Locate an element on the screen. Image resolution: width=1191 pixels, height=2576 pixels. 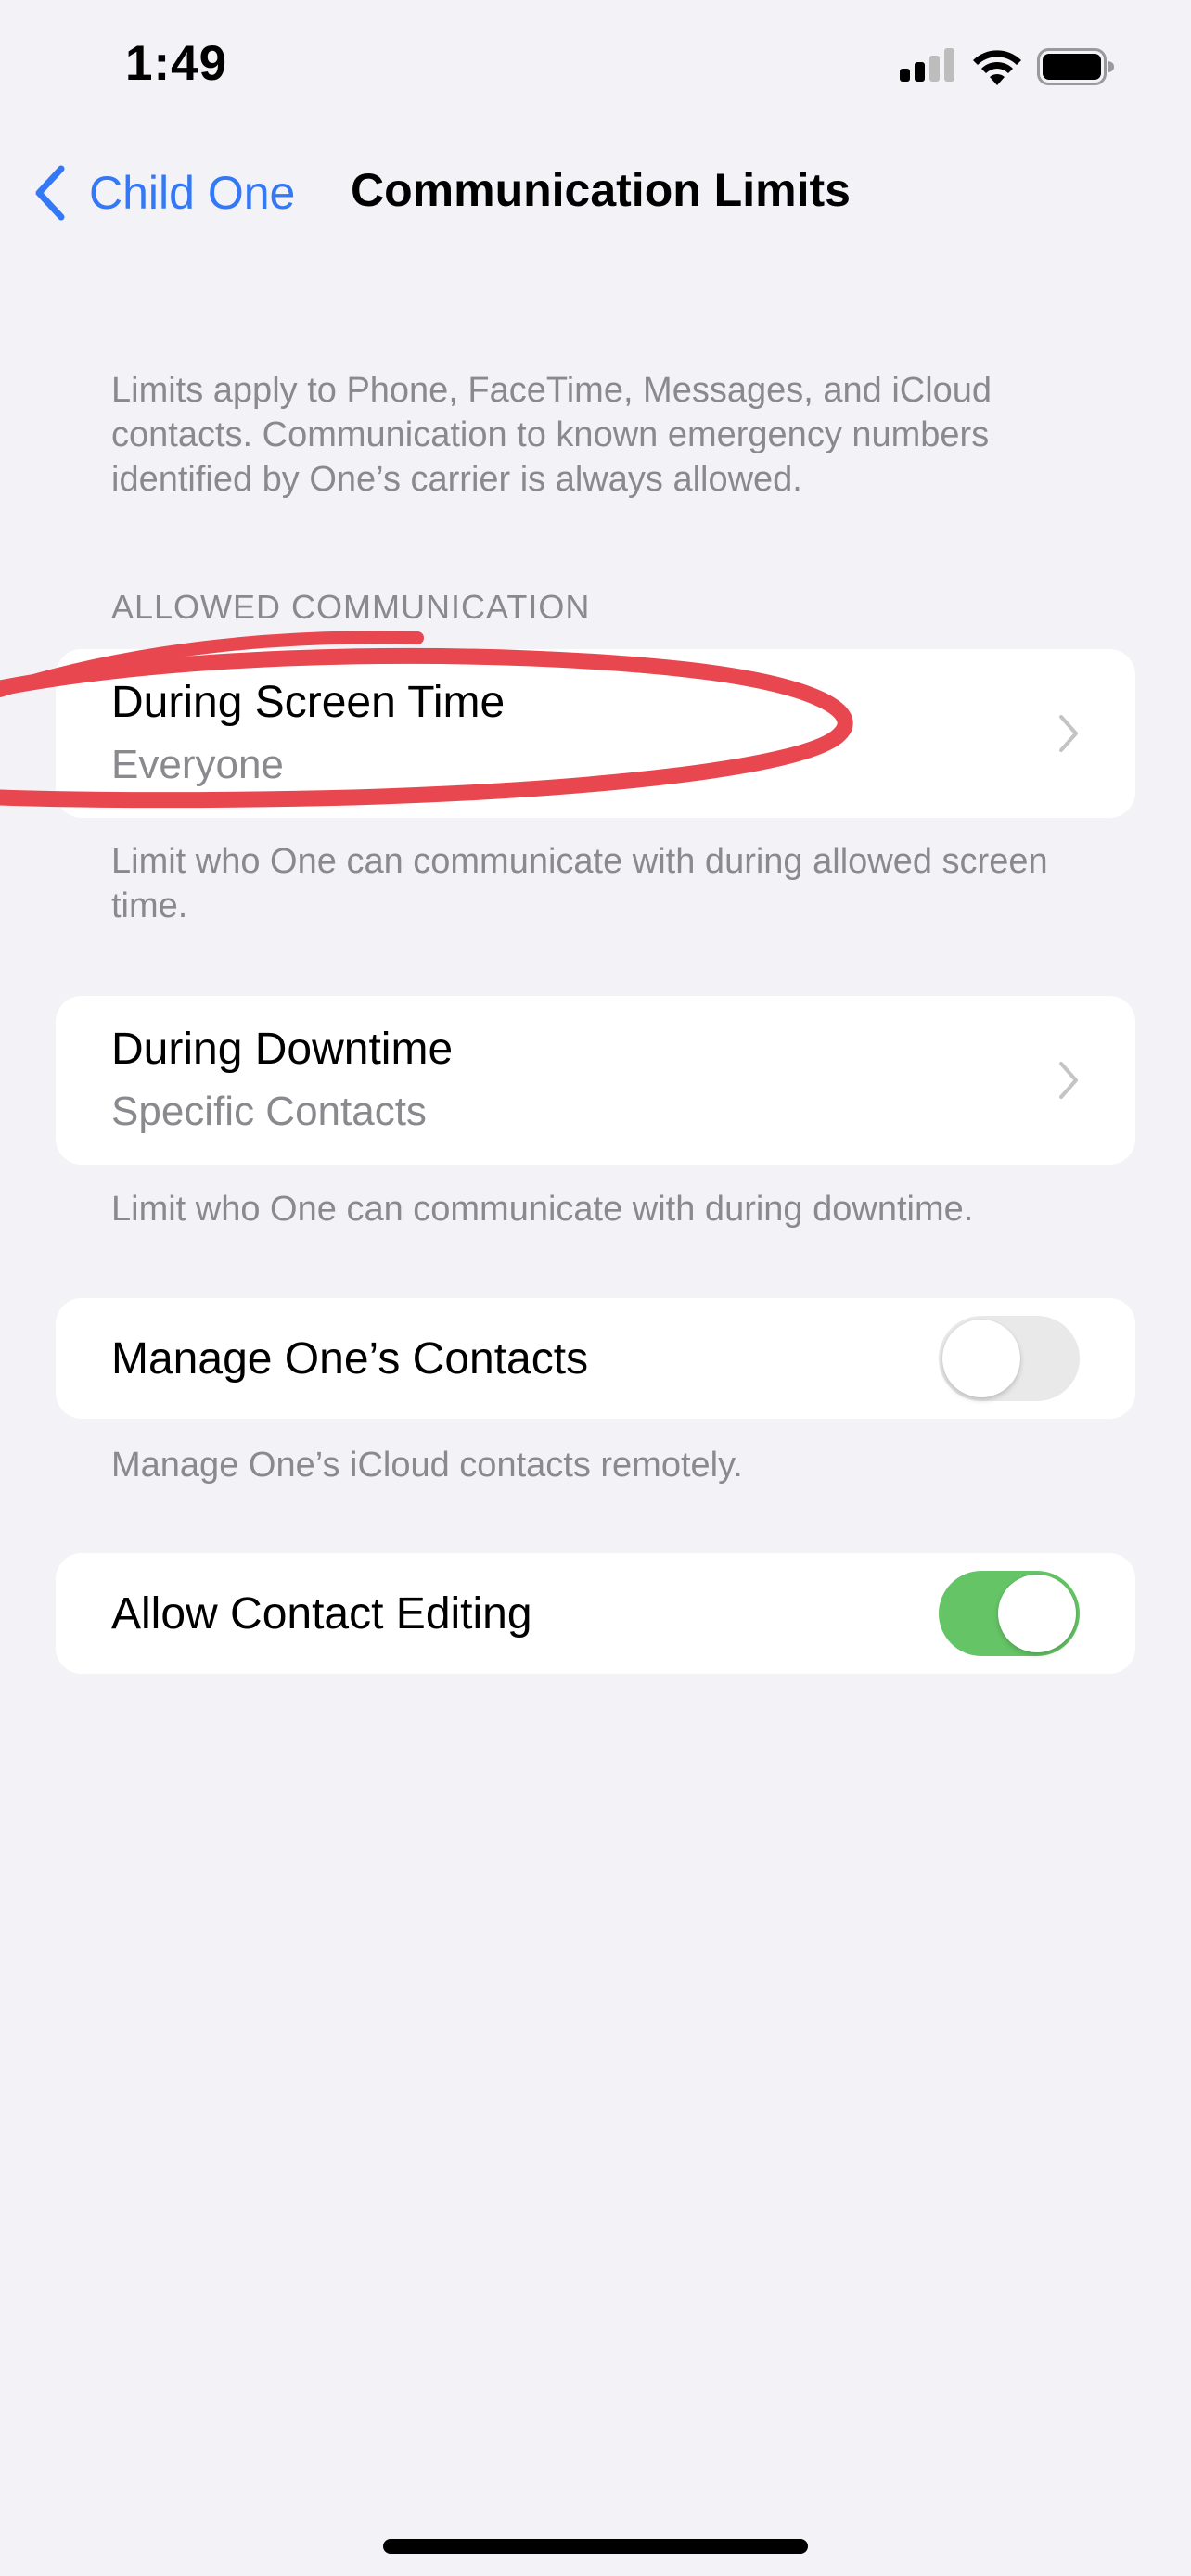
during-screen-time-value: Everyone is located at coordinates (197, 764).